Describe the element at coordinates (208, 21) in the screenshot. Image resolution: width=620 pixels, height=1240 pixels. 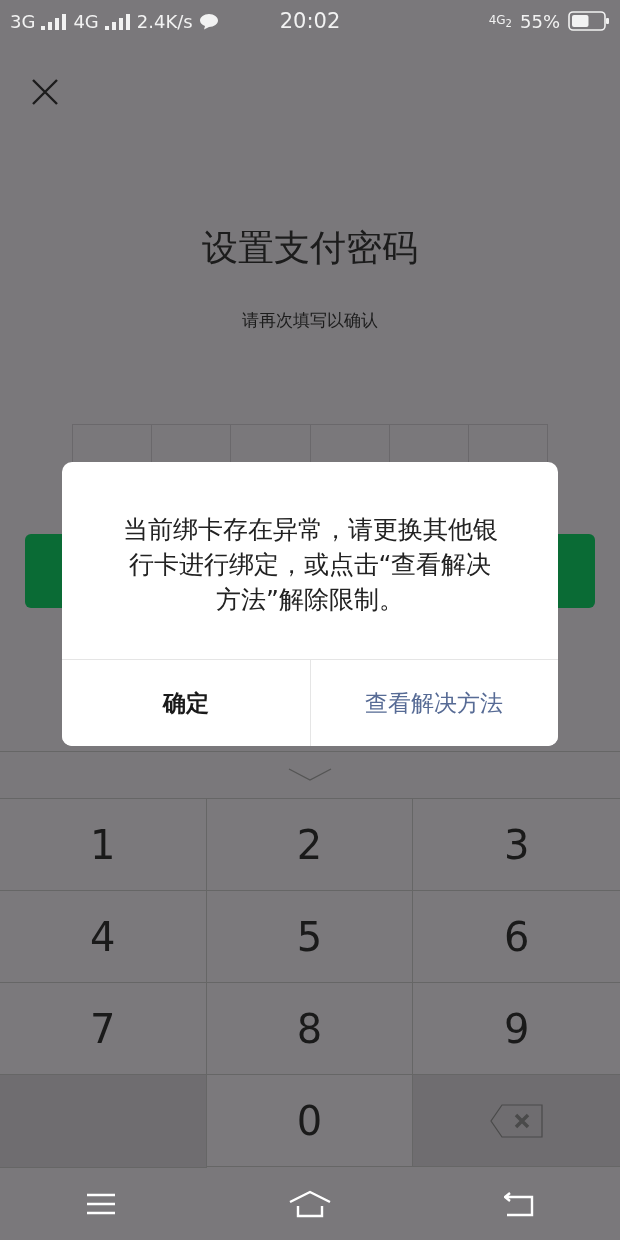
I see `chat-bubble-icon` at that location.